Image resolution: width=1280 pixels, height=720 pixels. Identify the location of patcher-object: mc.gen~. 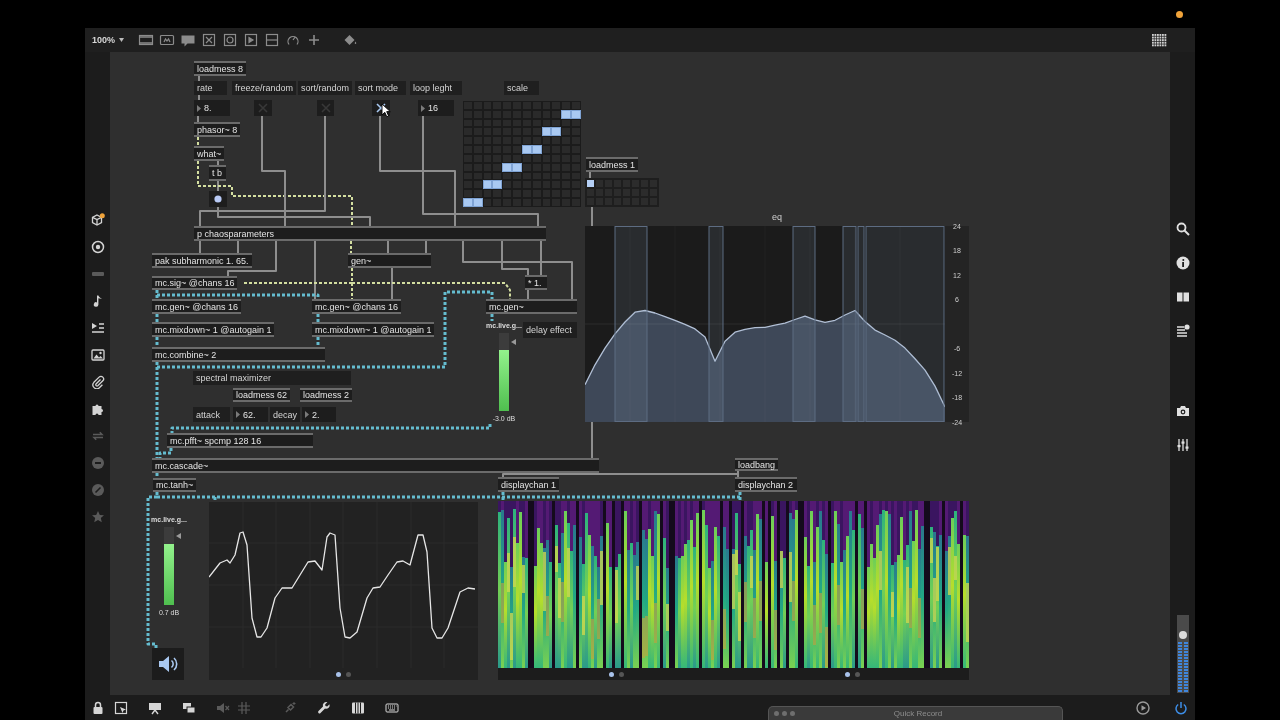
(531, 306).